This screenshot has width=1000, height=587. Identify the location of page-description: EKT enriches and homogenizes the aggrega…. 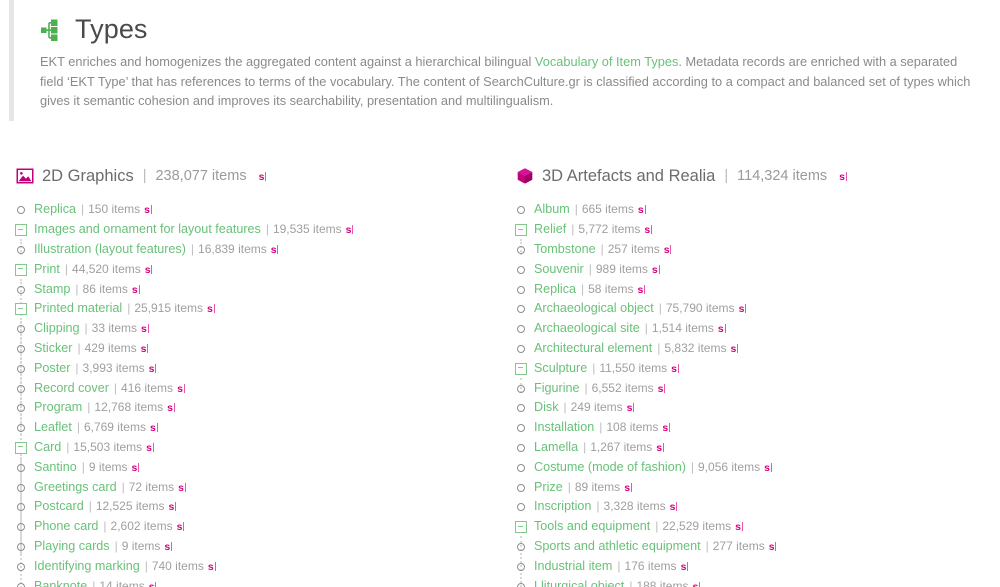
(511, 81).